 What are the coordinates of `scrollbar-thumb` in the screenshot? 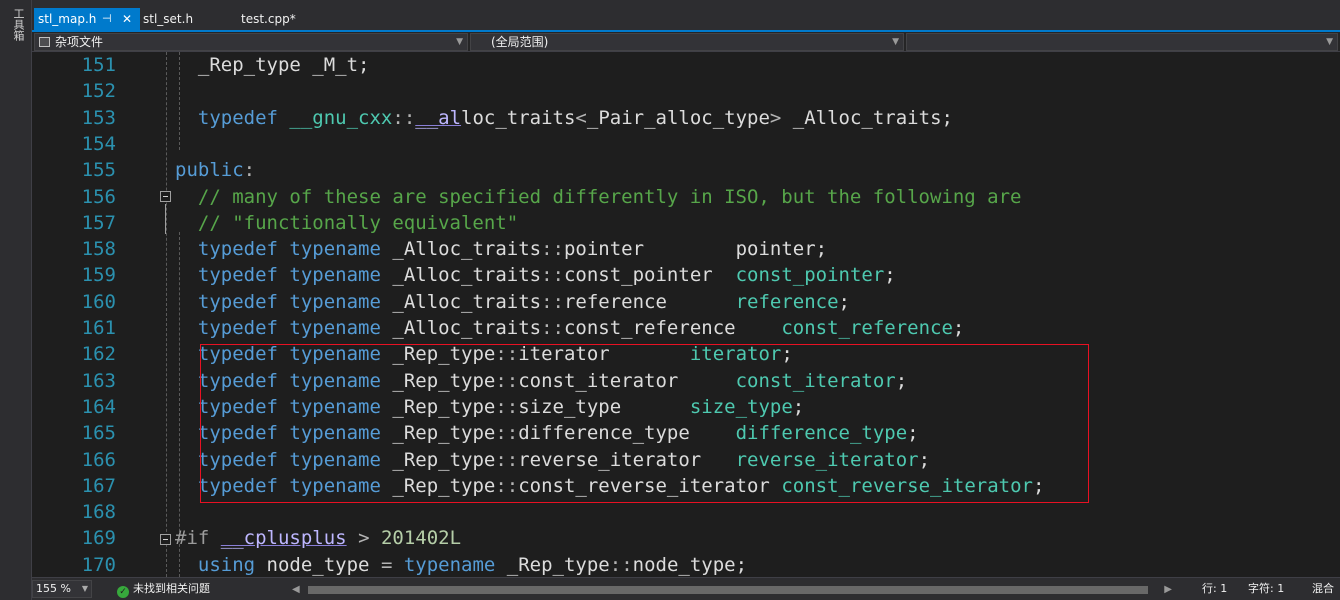 It's located at (728, 590).